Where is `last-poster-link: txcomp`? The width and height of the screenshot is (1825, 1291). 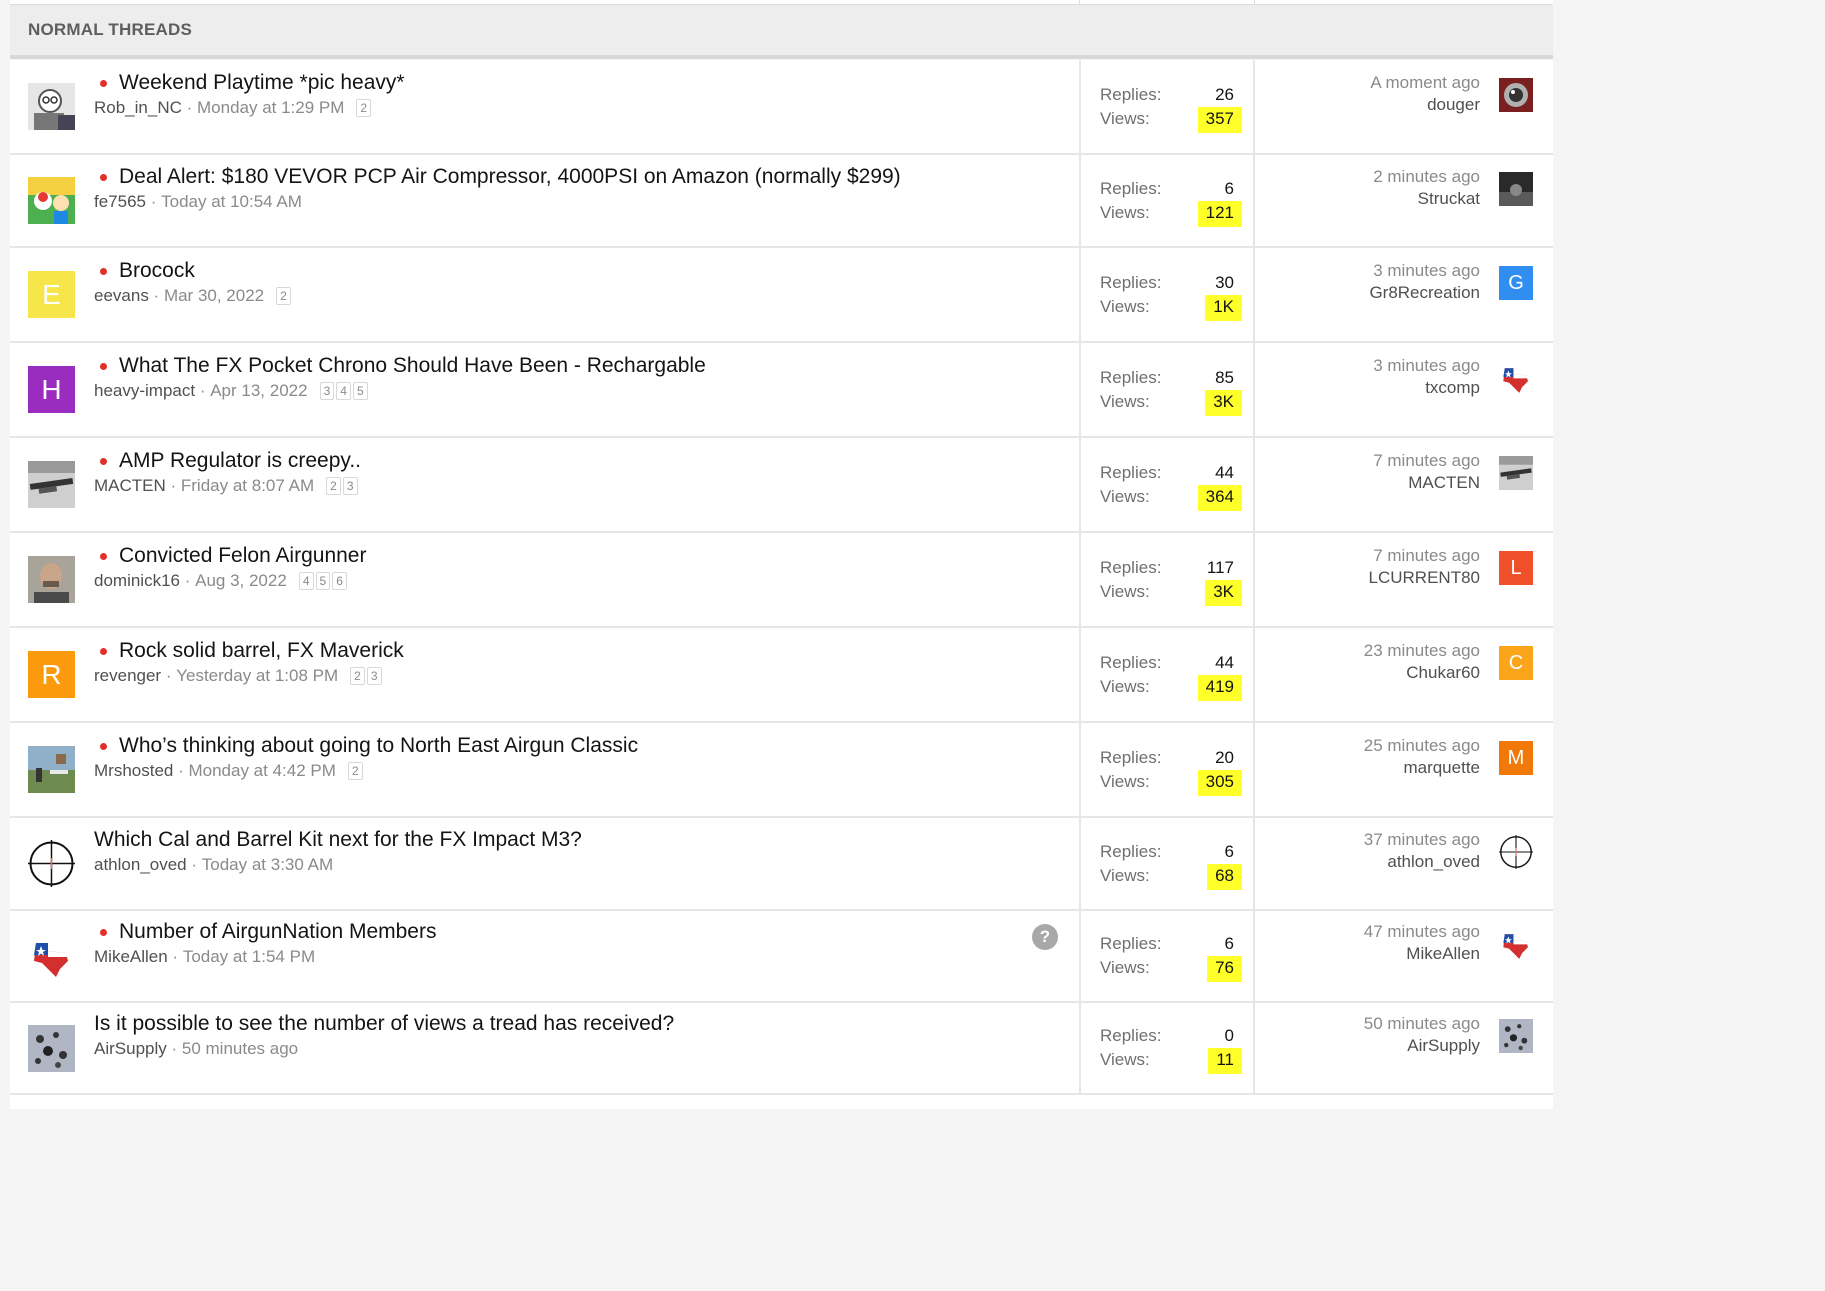 last-poster-link: txcomp is located at coordinates (1370, 388).